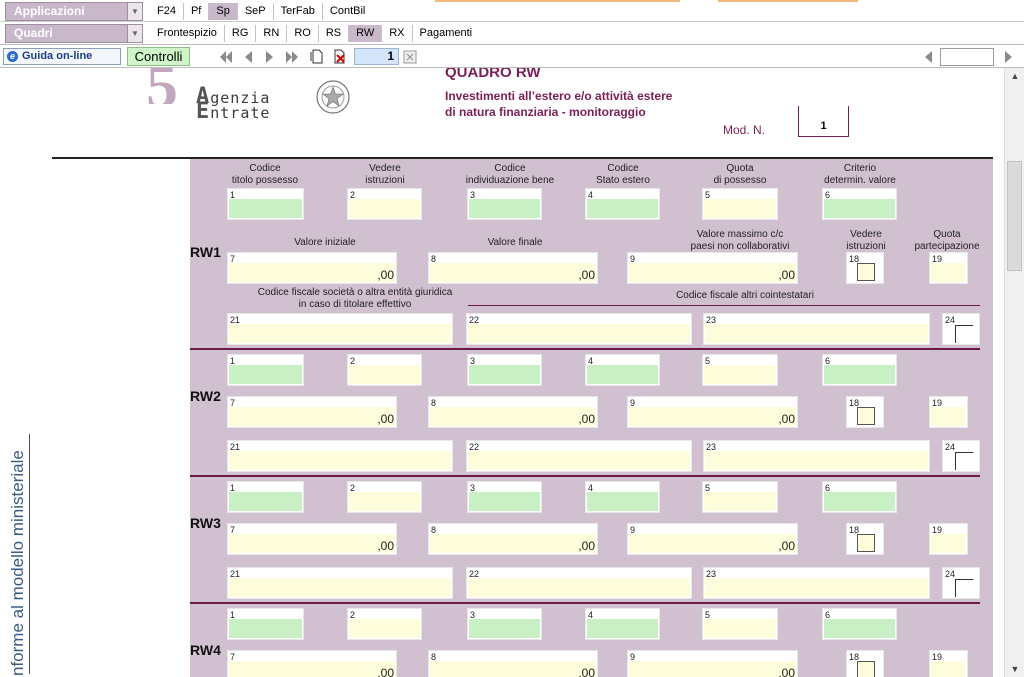  What do you see at coordinates (1014, 216) in the screenshot?
I see `scrollbar-thumb` at bounding box center [1014, 216].